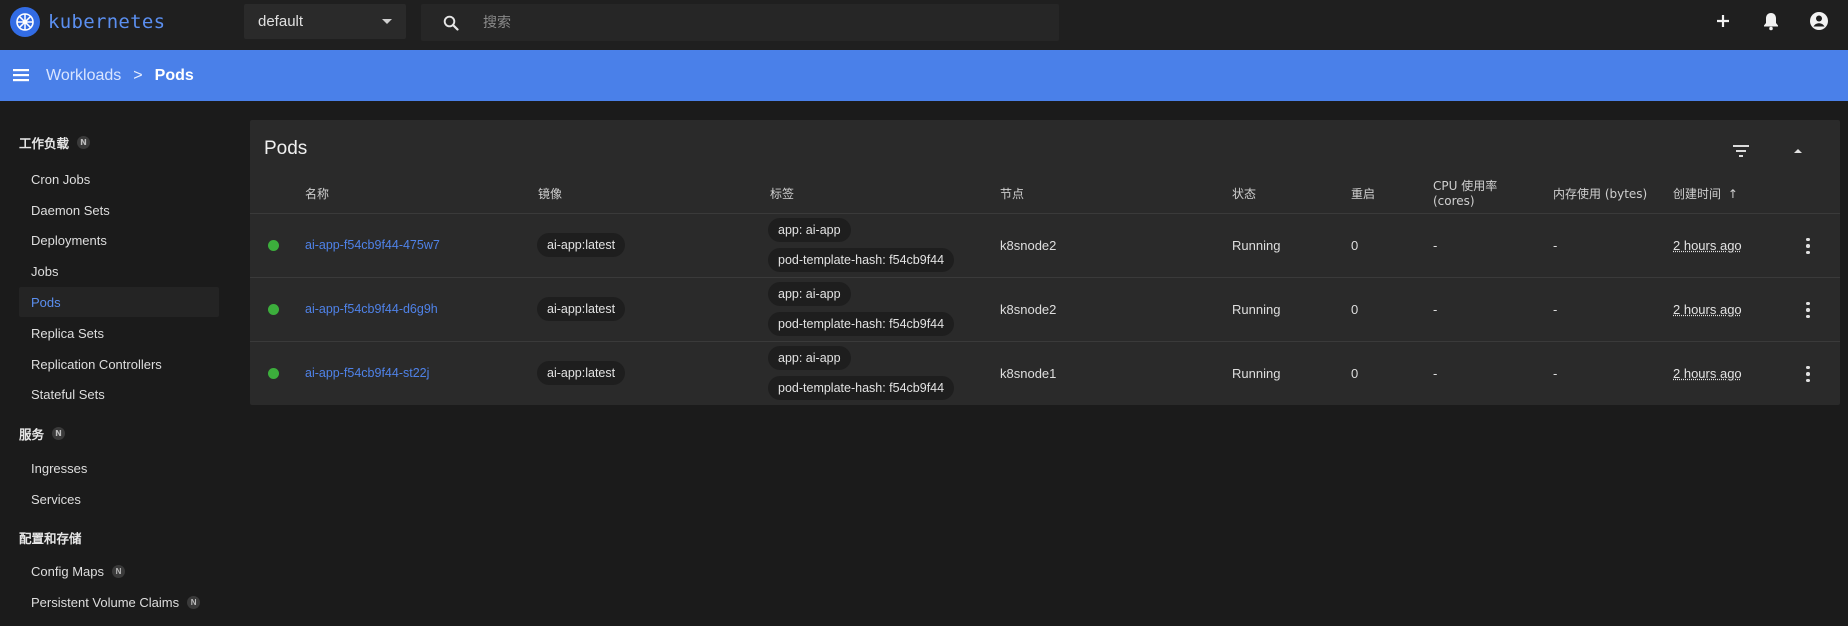  I want to click on namespace-select: default, so click(325, 21).